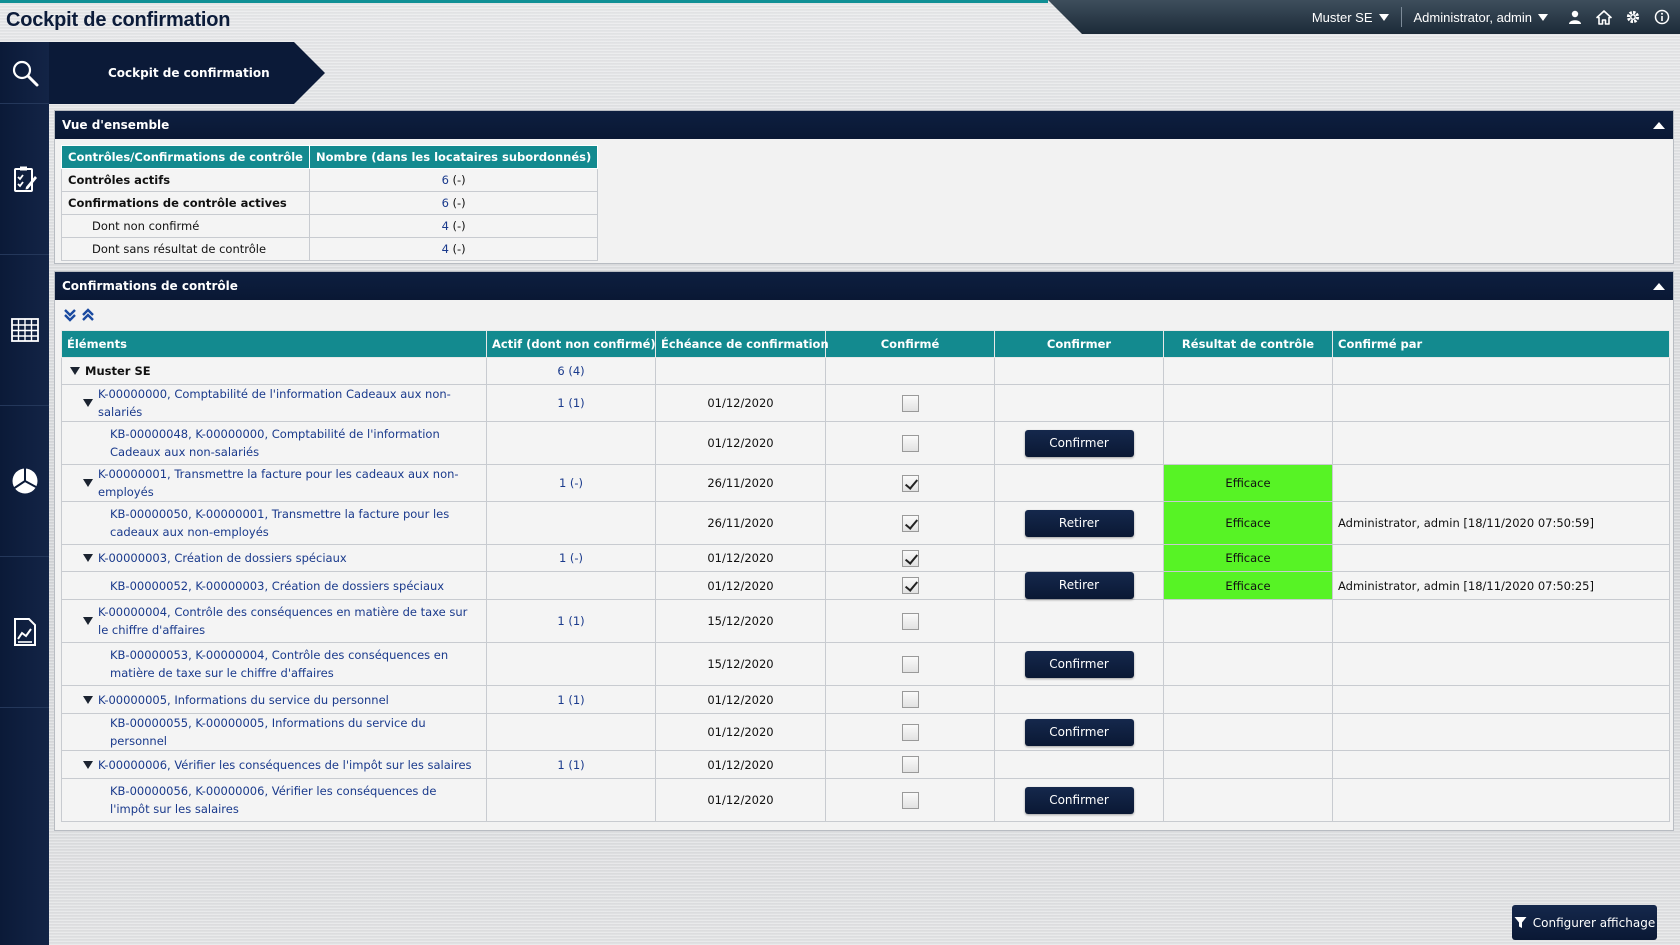 The width and height of the screenshot is (1680, 945). I want to click on cell-confirm-action: Confirmer, so click(1079, 443).